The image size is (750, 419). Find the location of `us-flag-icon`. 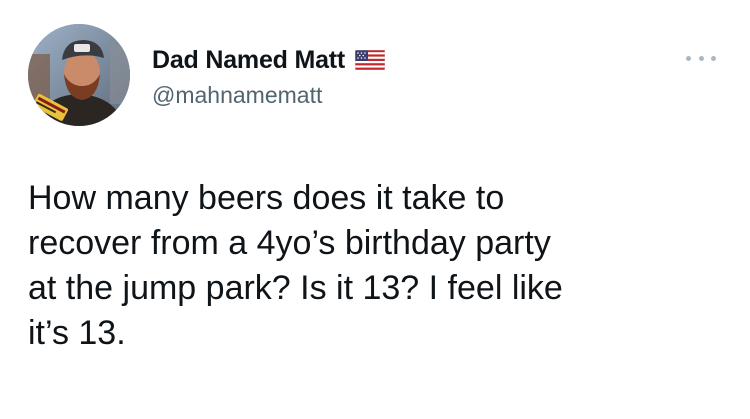

us-flag-icon is located at coordinates (370, 60).